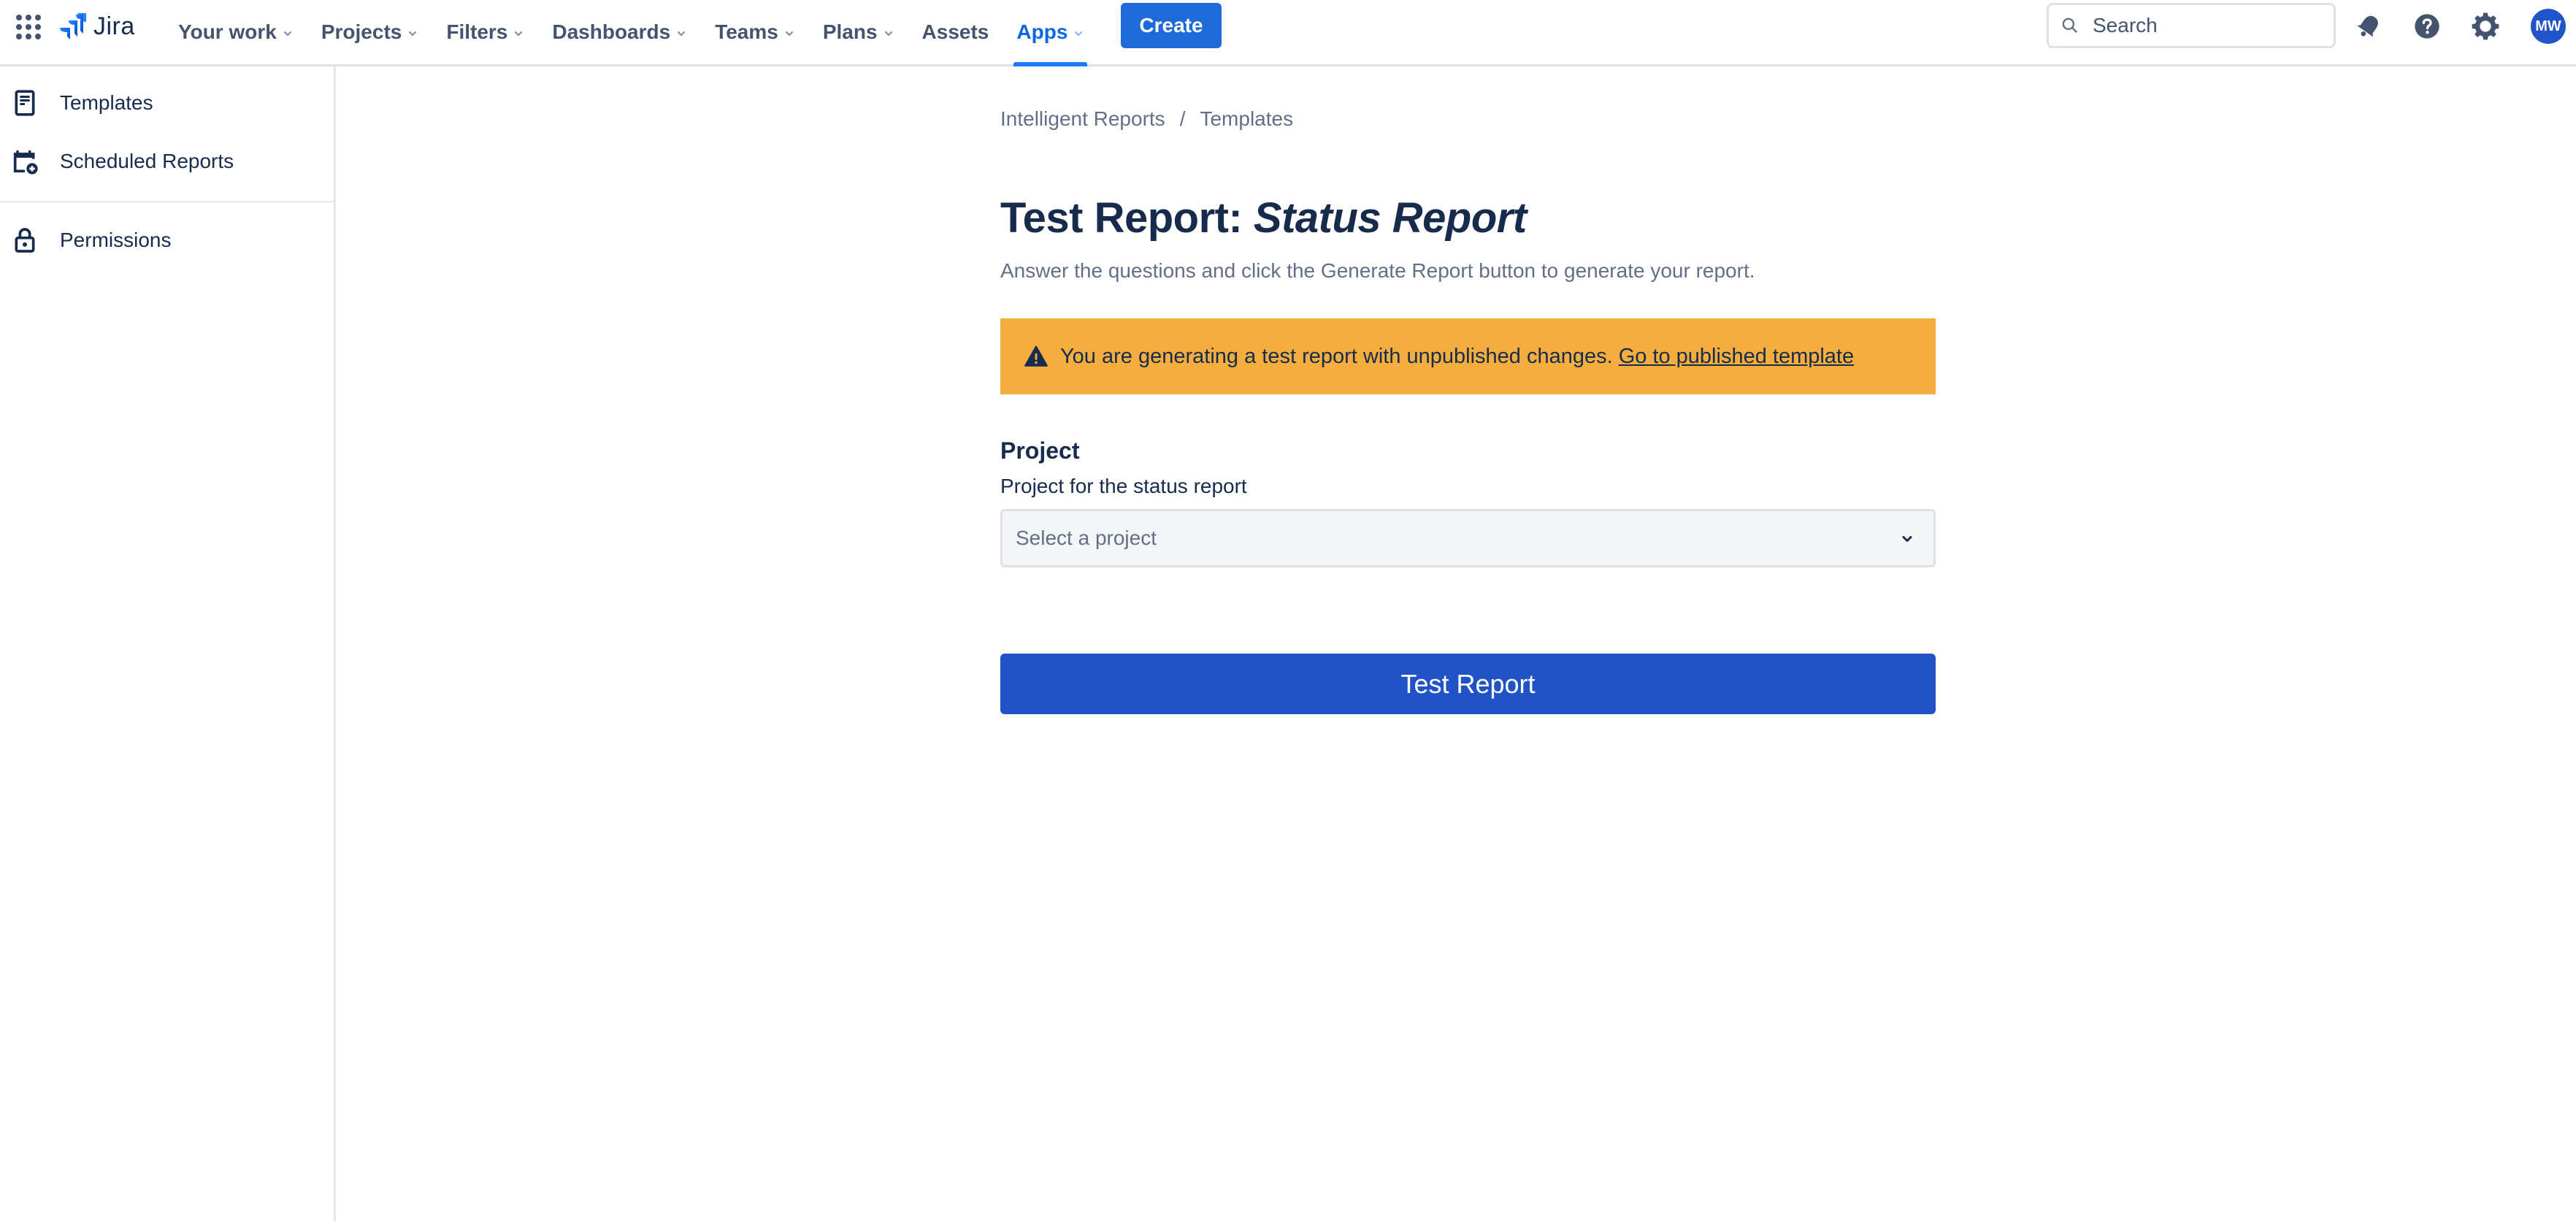 Image resolution: width=2576 pixels, height=1221 pixels. I want to click on app-name: Jira, so click(114, 26).